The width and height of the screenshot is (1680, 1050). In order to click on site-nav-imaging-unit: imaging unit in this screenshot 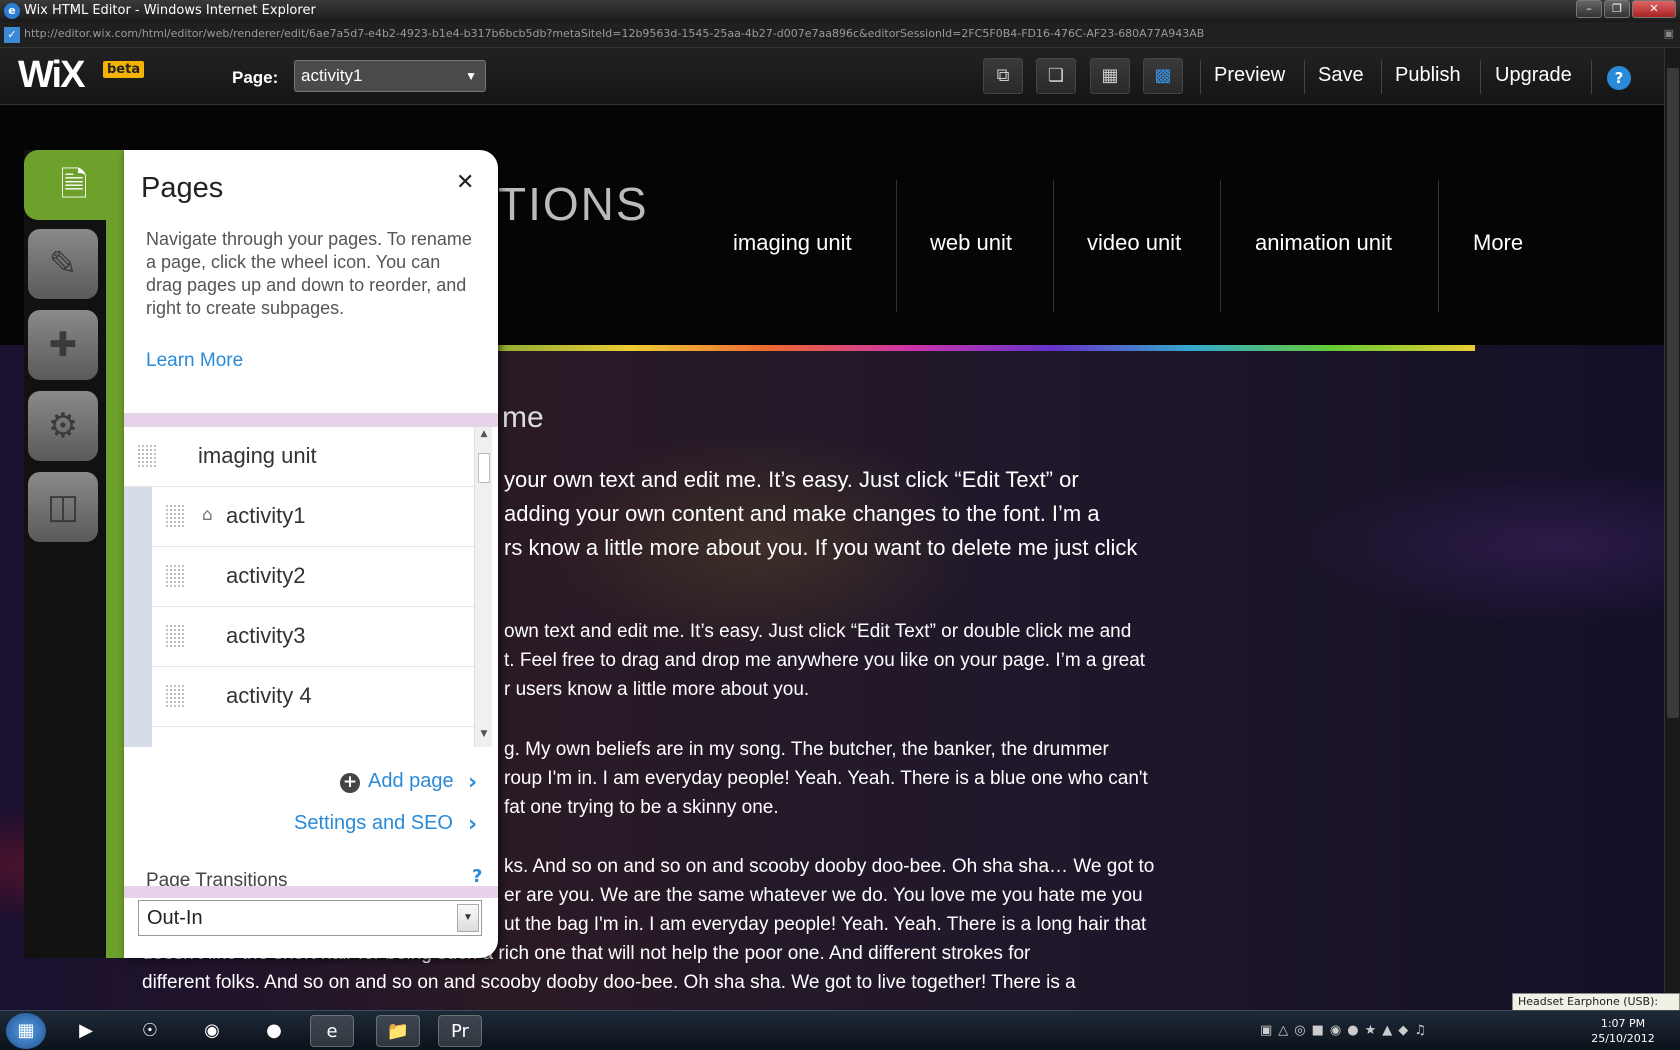, I will do `click(792, 243)`.